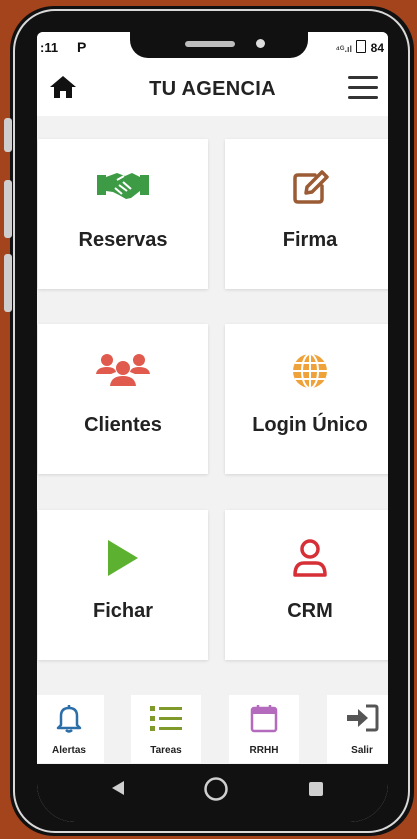 This screenshot has height=839, width=417. Describe the element at coordinates (264, 718) in the screenshot. I see `calendar-icon` at that location.